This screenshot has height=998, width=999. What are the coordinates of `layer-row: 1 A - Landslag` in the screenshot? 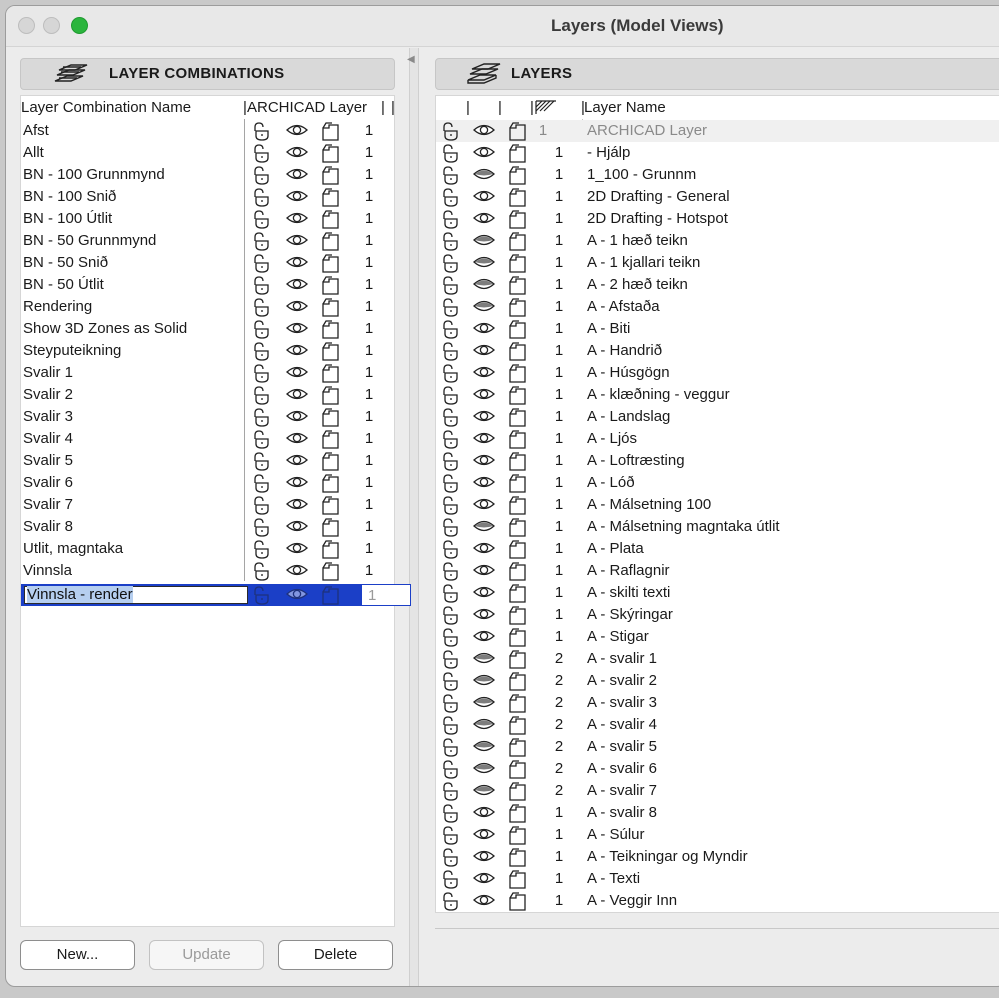 It's located at (717, 417).